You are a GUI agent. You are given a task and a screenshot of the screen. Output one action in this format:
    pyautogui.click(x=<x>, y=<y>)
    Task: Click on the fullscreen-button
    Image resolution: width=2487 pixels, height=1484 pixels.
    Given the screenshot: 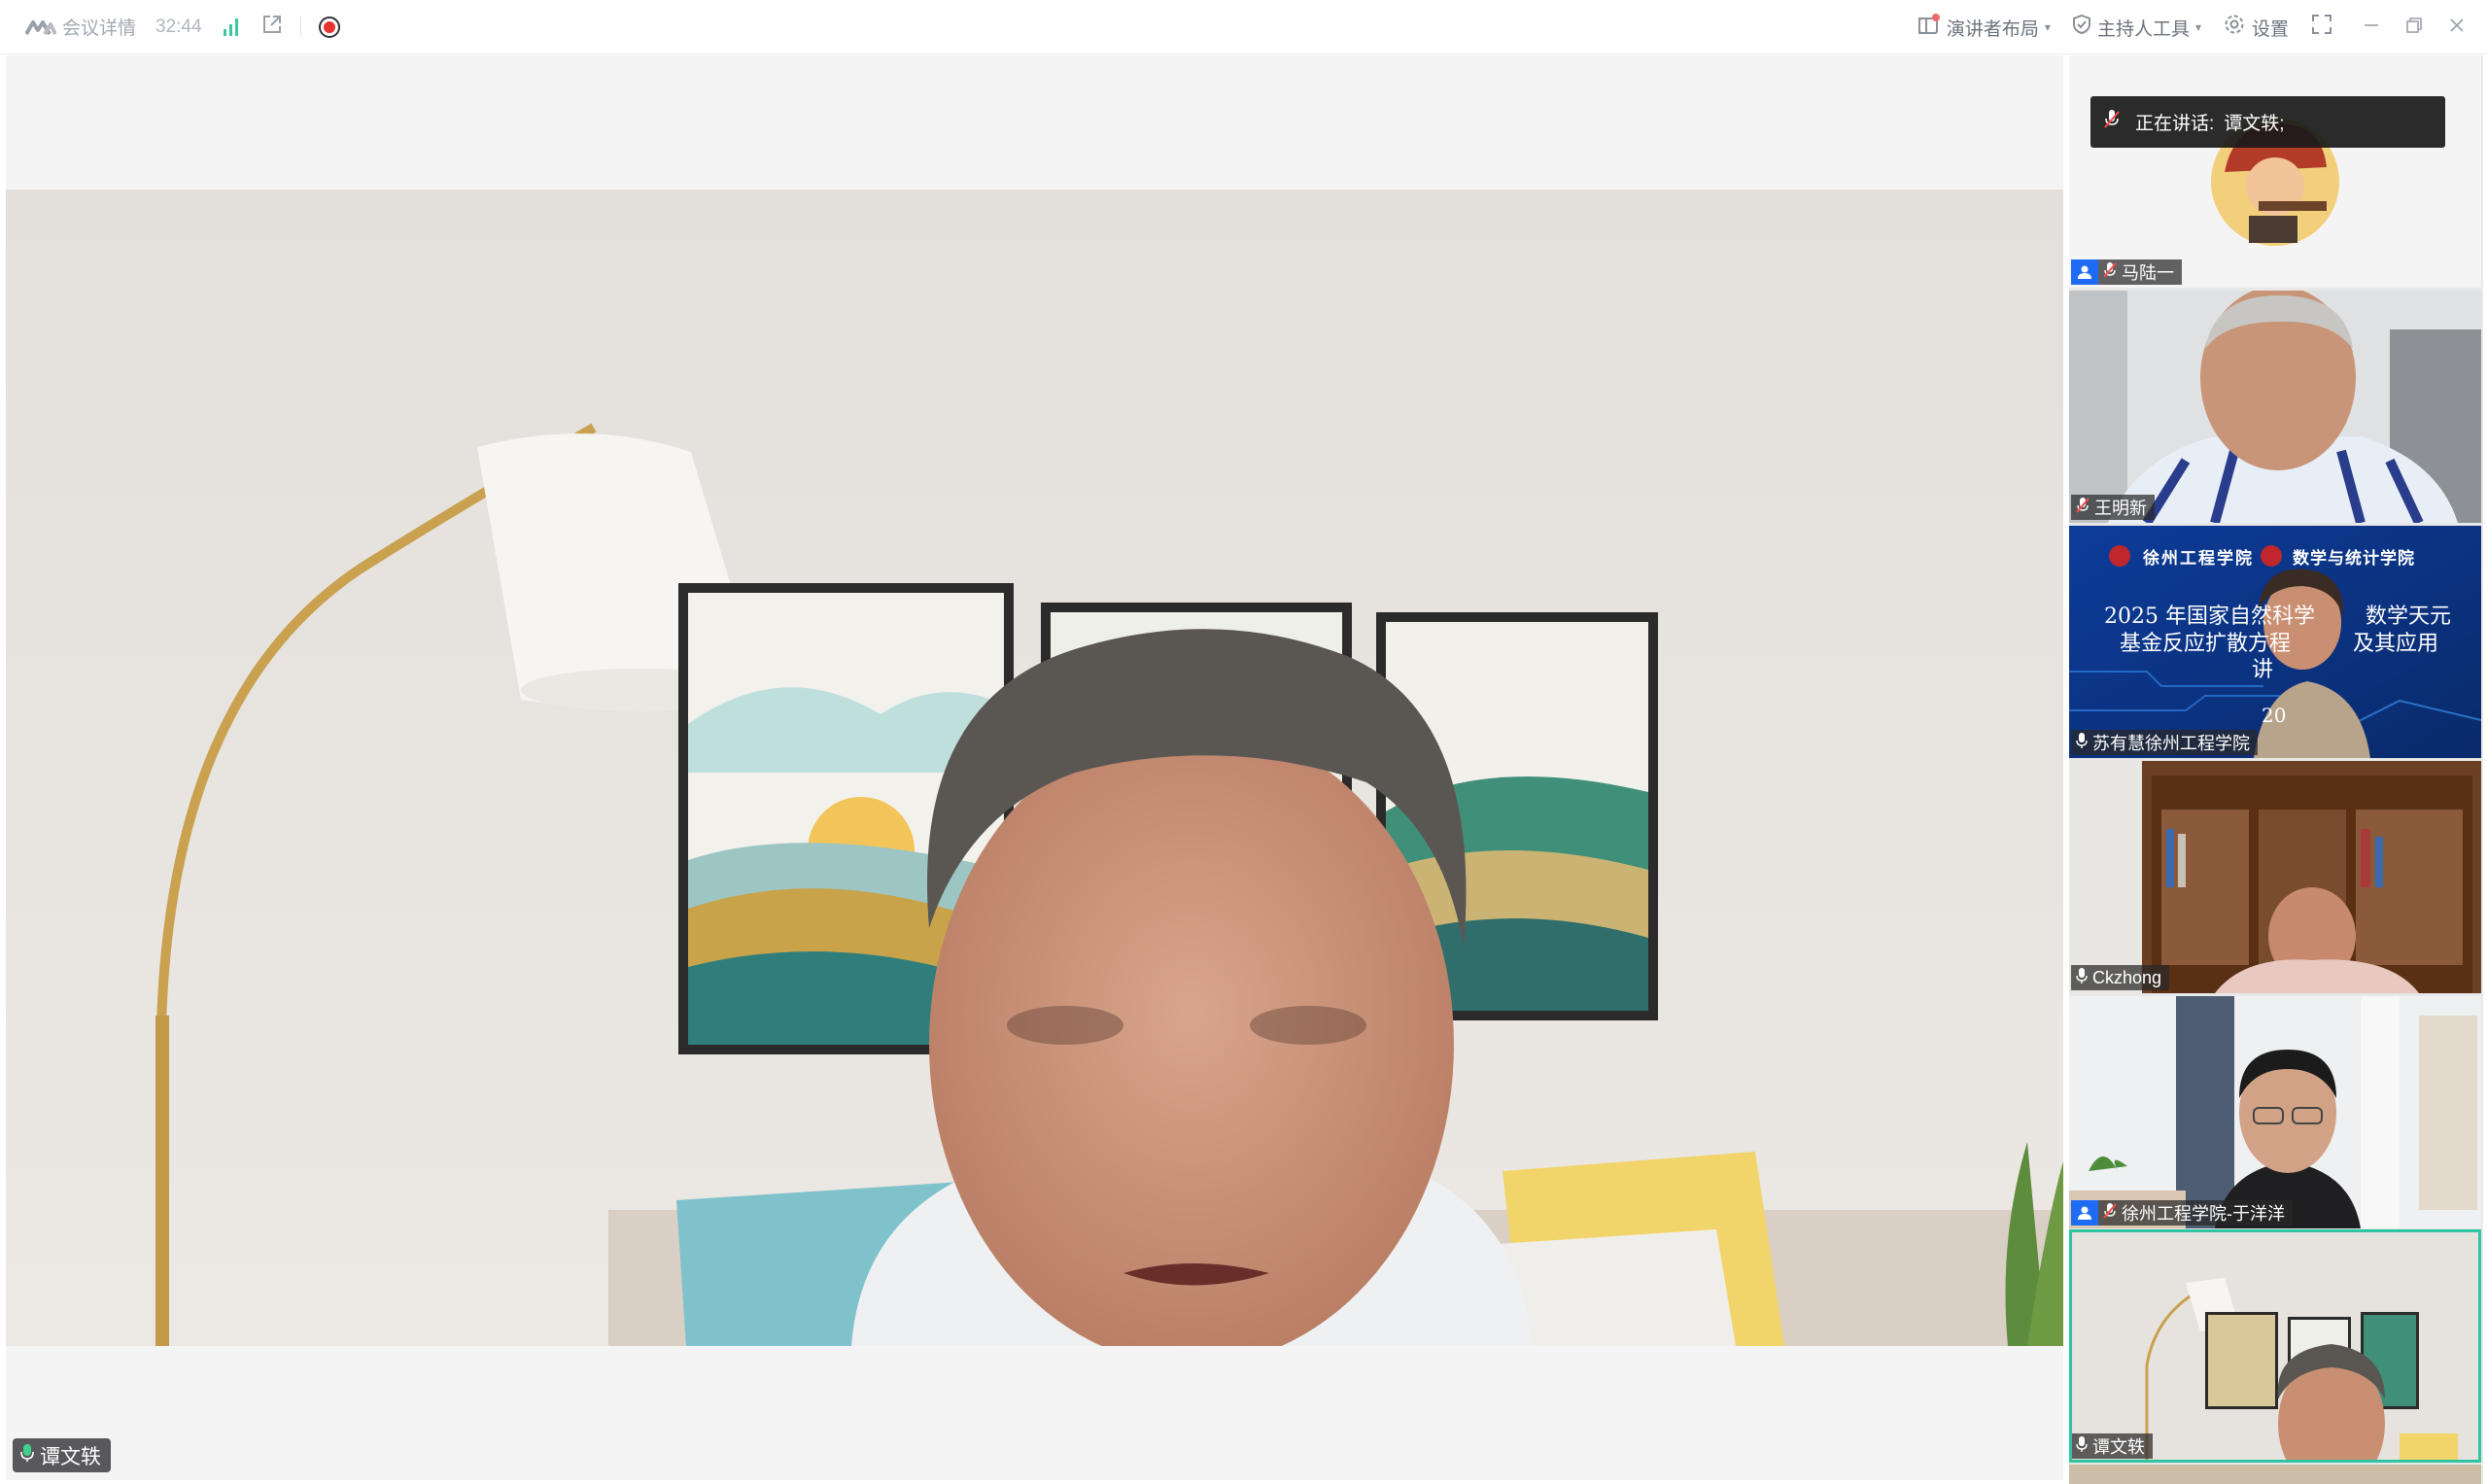 What is the action you would take?
    pyautogui.click(x=2321, y=27)
    